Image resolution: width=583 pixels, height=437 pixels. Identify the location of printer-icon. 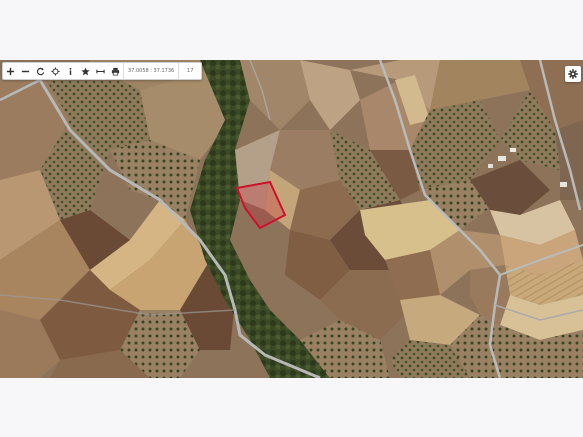
(115, 71).